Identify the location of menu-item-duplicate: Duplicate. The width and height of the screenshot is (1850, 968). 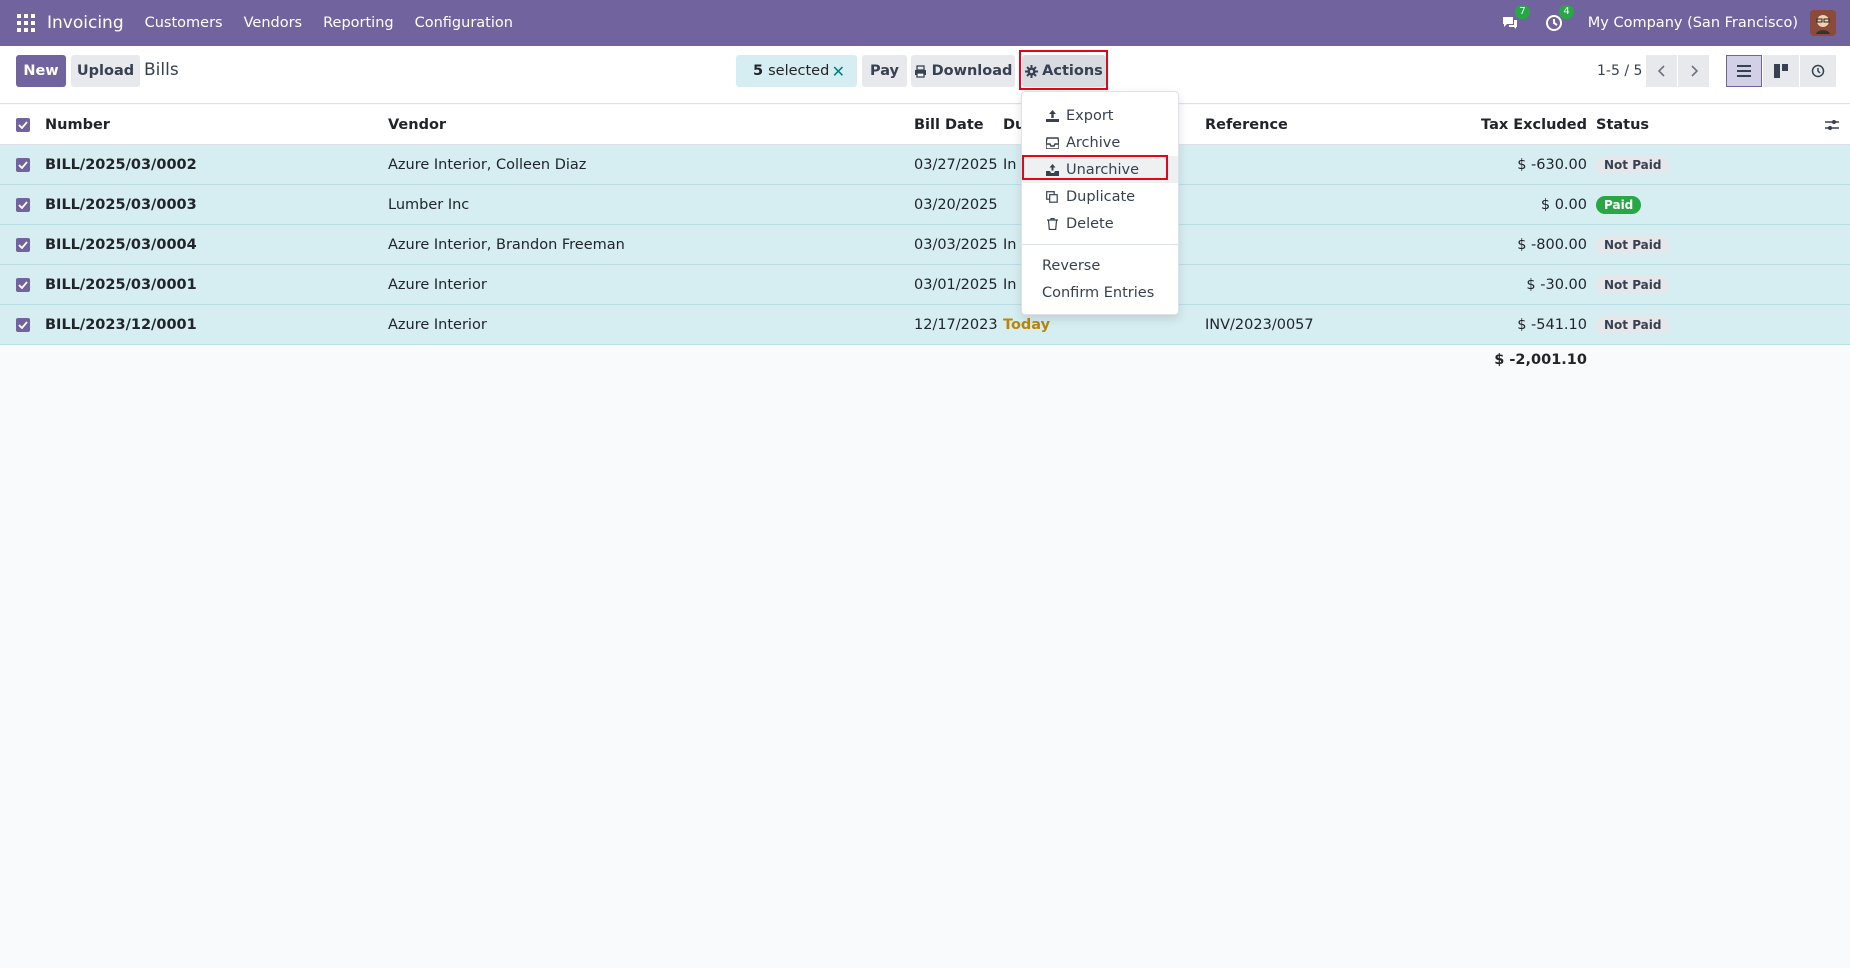
(1100, 196).